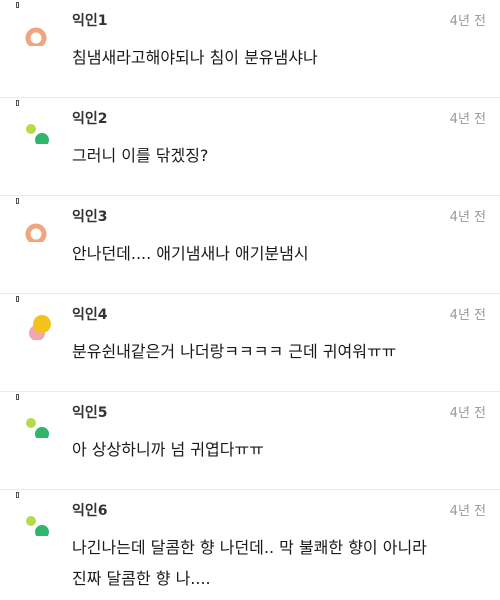  What do you see at coordinates (249, 547) in the screenshot?
I see `comment-line: 나긴나는데 달콤한 향 나던데.. 막 불쾌한 향이 아니라` at bounding box center [249, 547].